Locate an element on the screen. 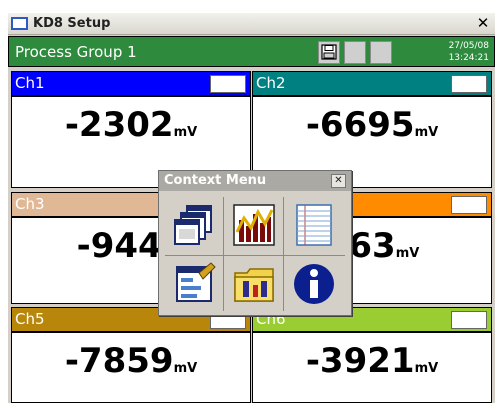 This screenshot has height=403, width=495. form-icon is located at coordinates (196, 282).